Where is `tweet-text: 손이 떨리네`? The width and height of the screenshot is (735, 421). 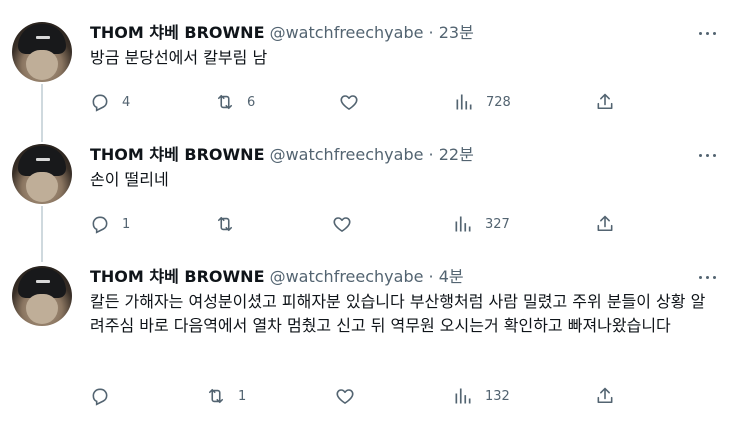
tweet-text: 손이 떨리네 is located at coordinates (129, 179).